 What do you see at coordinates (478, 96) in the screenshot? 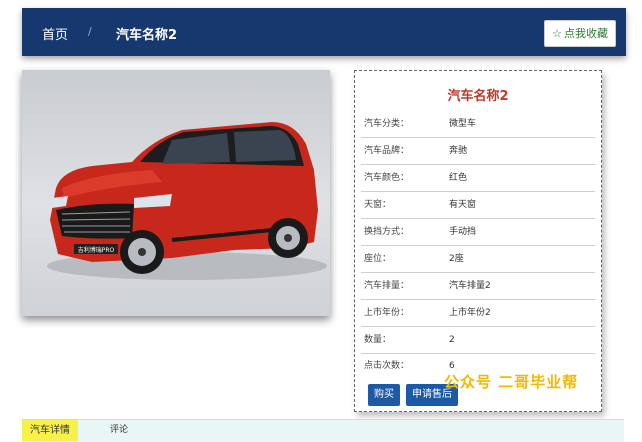
I see `car-title: 汽车名称2` at bounding box center [478, 96].